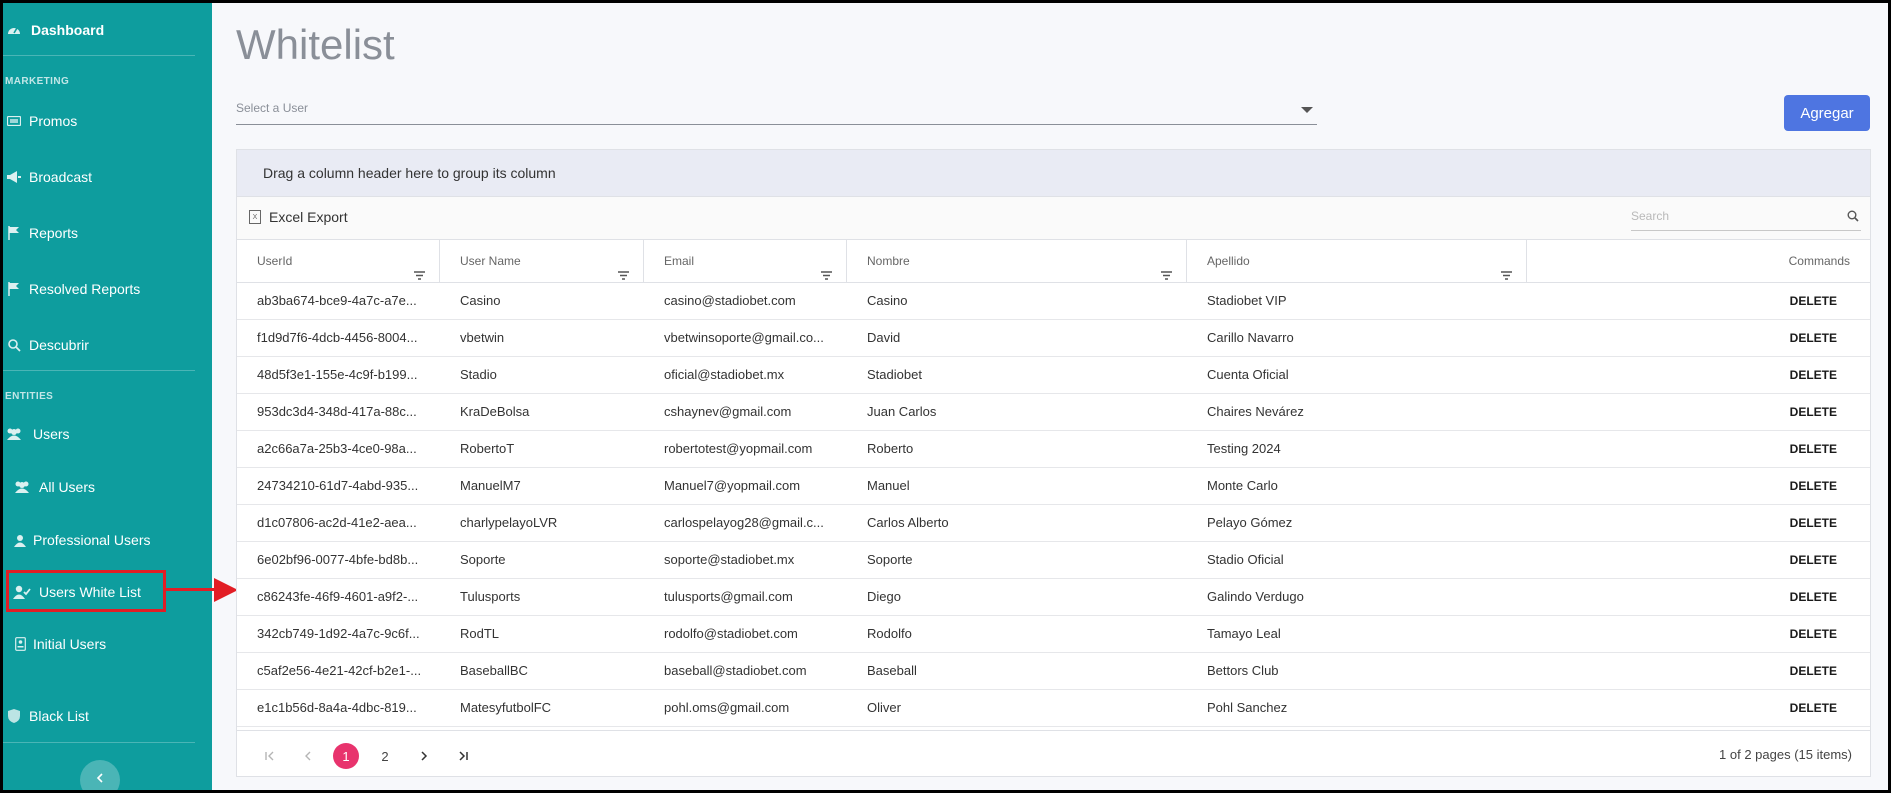  I want to click on cell-username: RodTL, so click(480, 633).